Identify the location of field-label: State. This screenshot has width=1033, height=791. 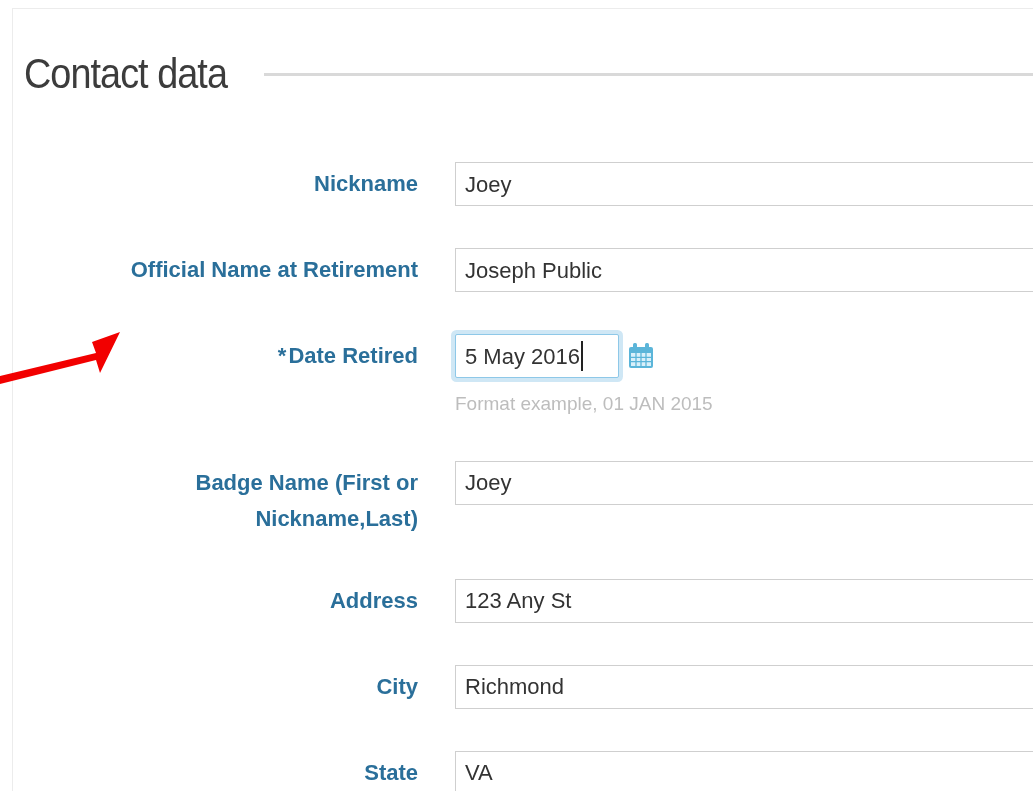
(391, 772).